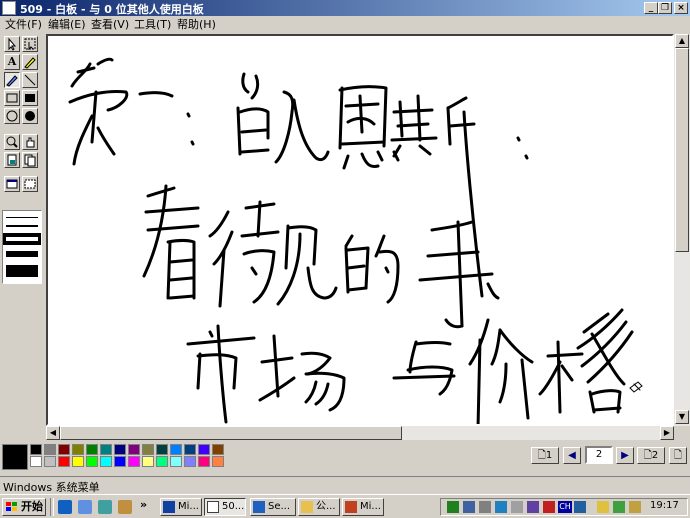 This screenshot has height=518, width=690. What do you see at coordinates (469, 507) in the screenshot?
I see `monitor-icon` at bounding box center [469, 507].